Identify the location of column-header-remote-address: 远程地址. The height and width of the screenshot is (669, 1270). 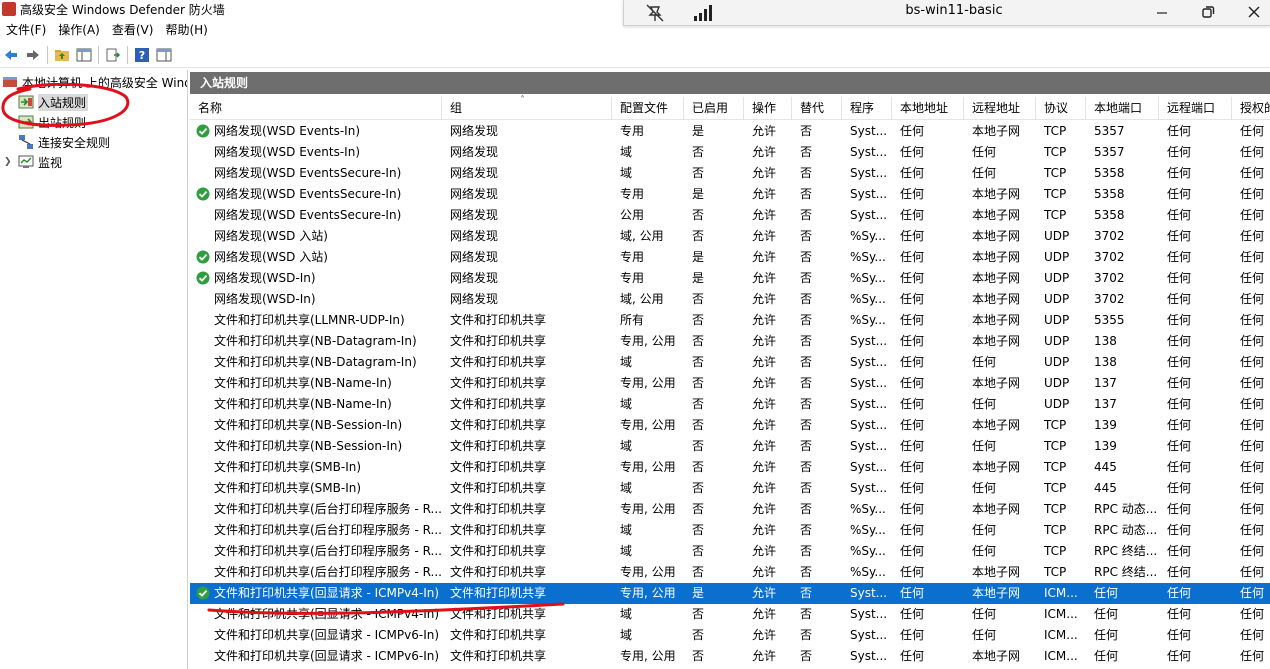
(1000, 108).